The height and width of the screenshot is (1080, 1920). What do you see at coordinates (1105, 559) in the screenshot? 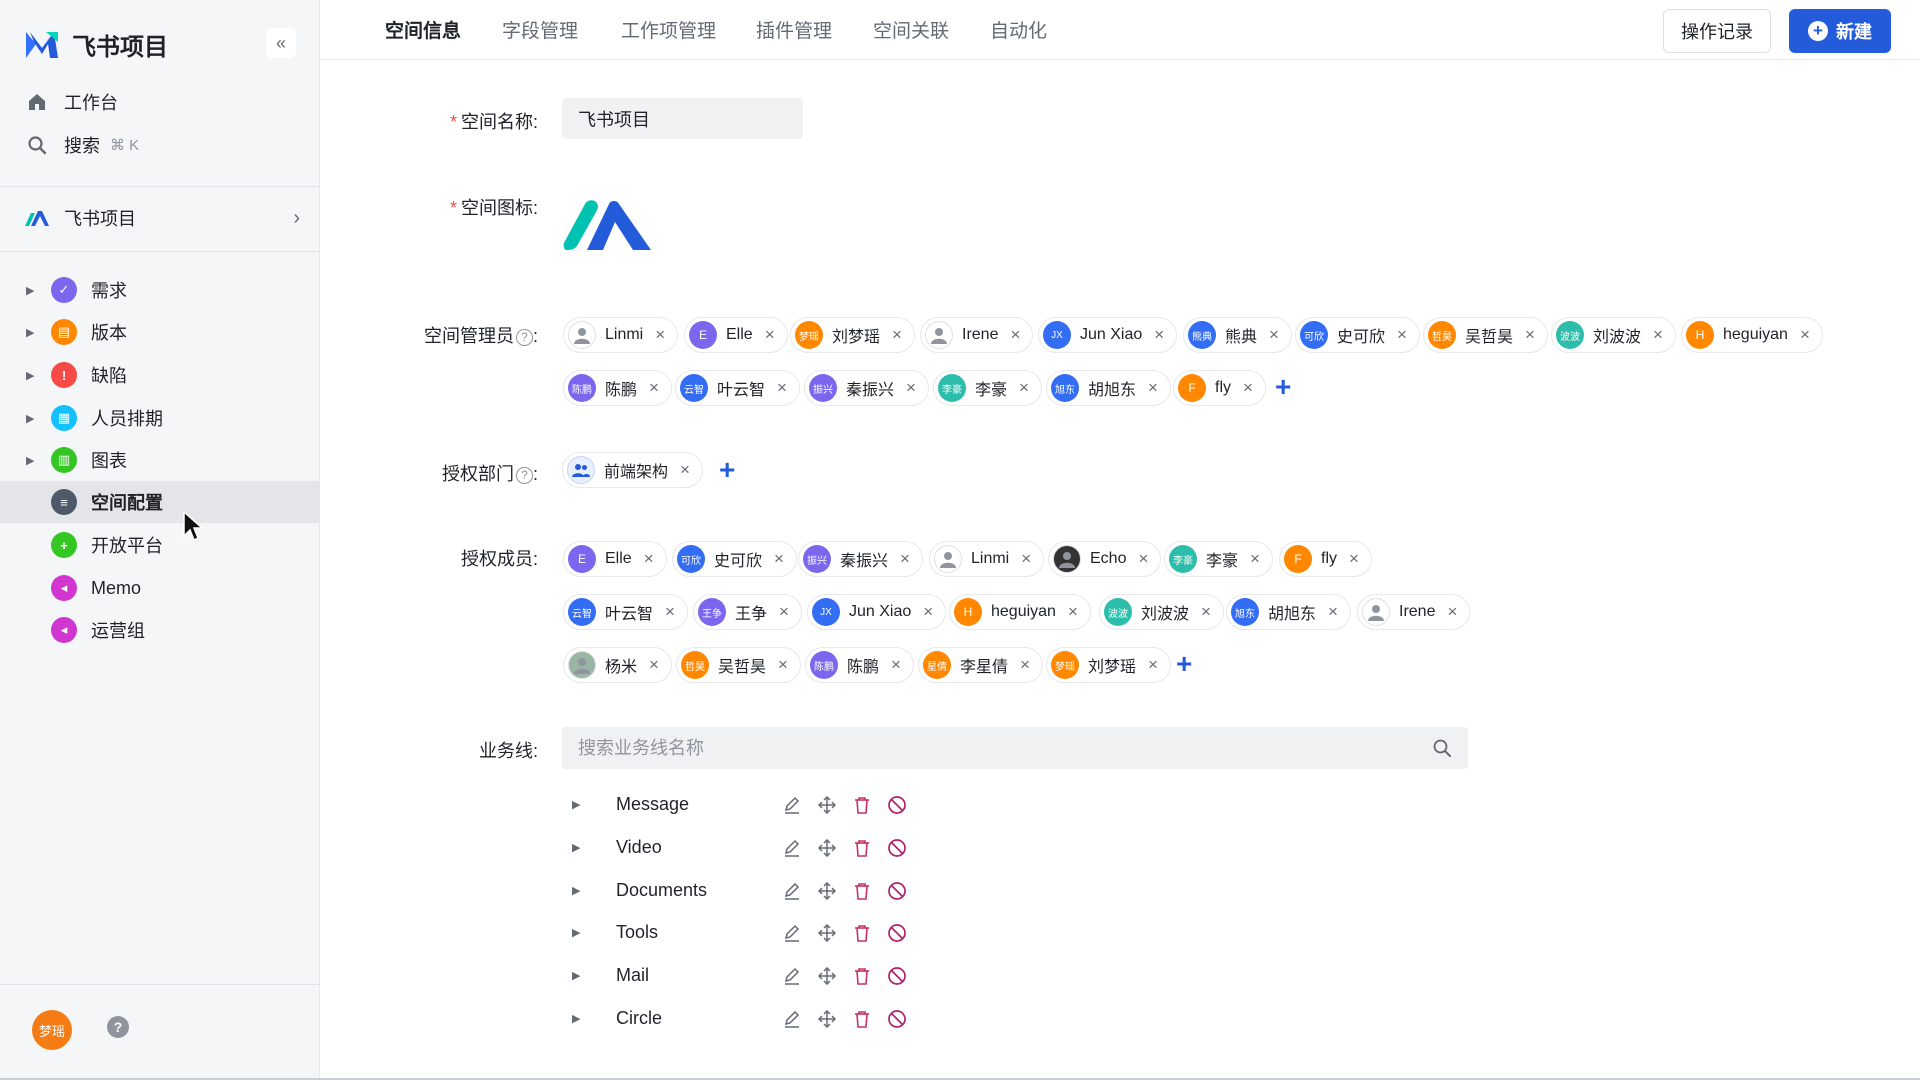
I see `user-chip: Echo ×` at bounding box center [1105, 559].